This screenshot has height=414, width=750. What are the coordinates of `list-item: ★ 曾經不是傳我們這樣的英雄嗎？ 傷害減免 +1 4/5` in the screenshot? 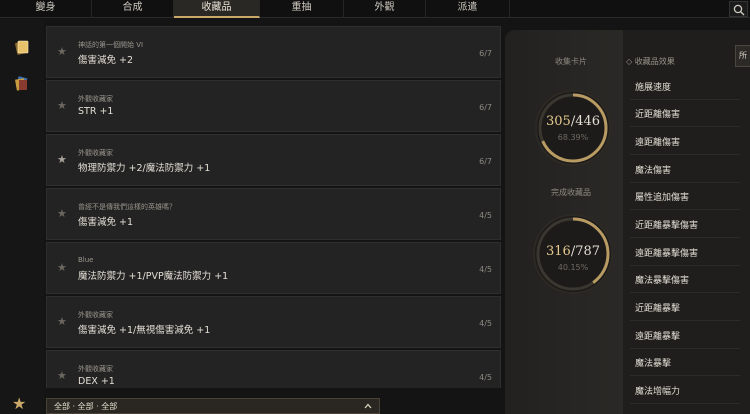 It's located at (273, 214).